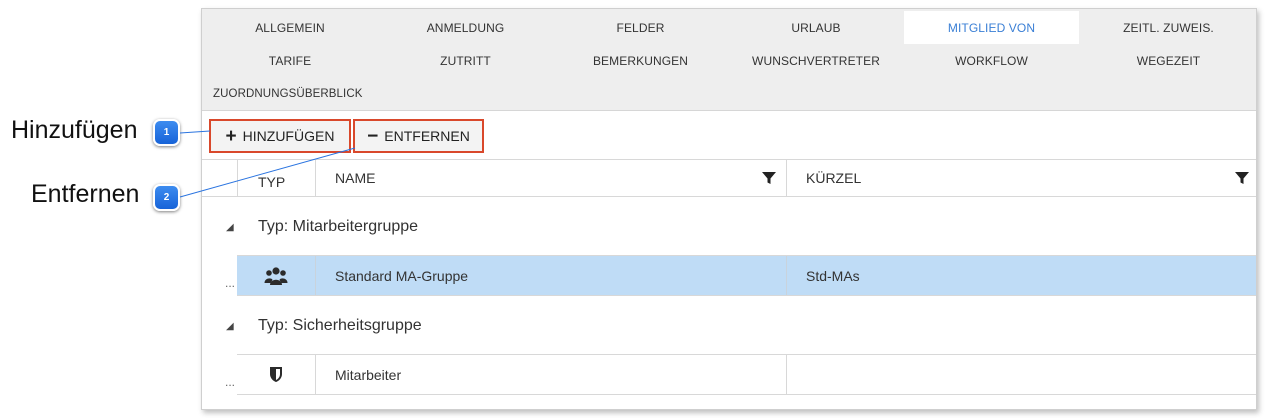 This screenshot has height=418, width=1265. I want to click on tab-bemerkungen: BEMERKUNGEN, so click(640, 60).